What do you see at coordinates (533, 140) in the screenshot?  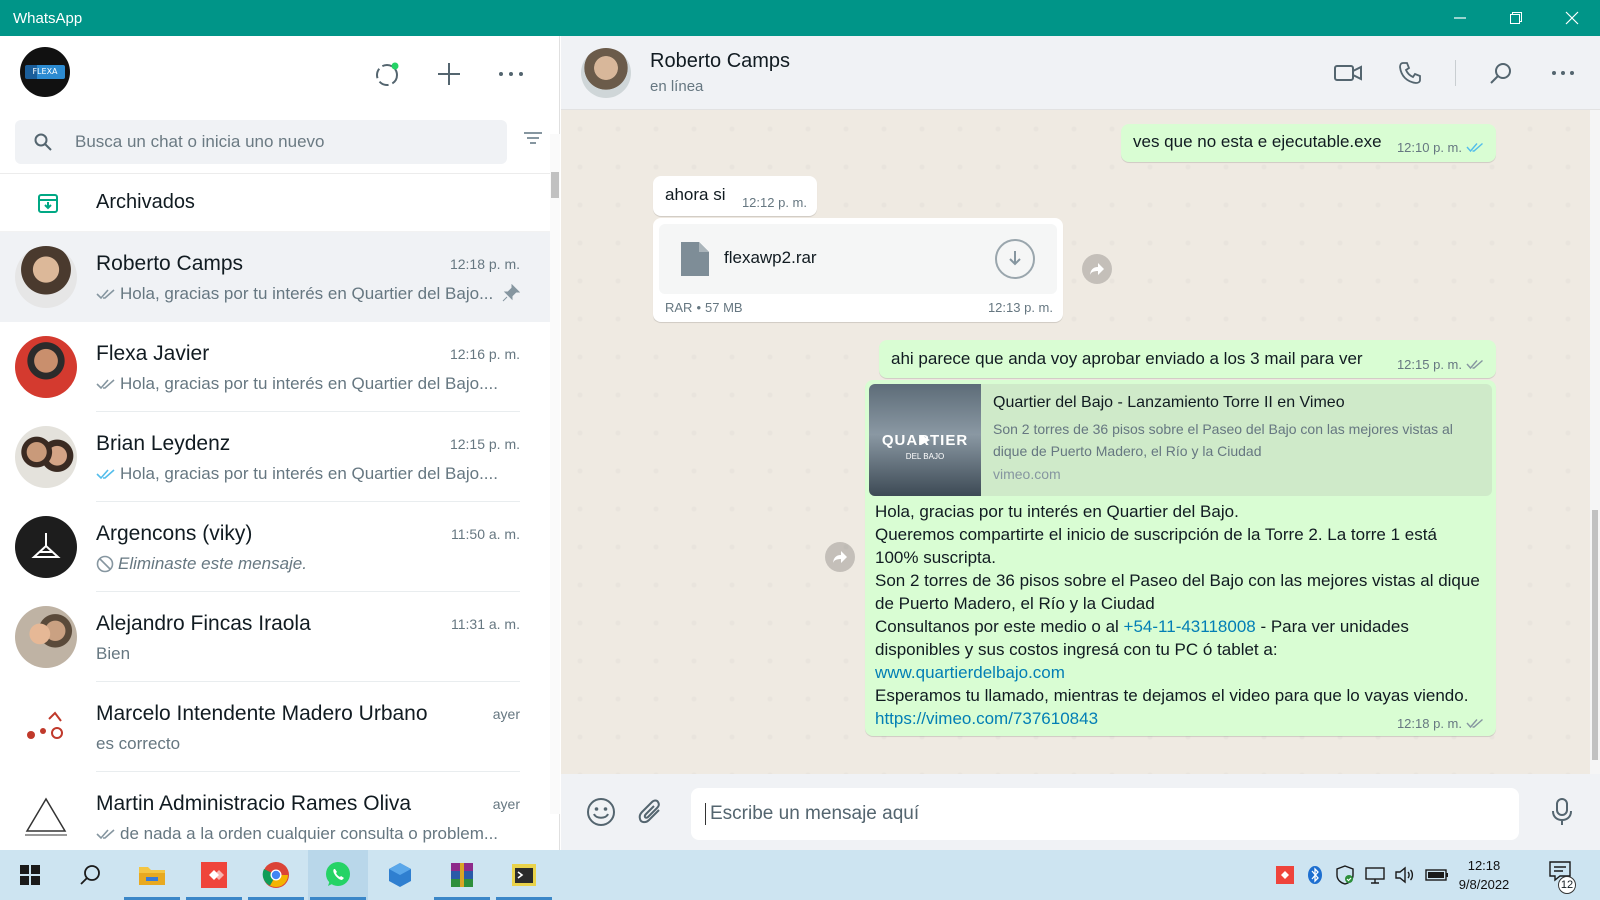 I see `filter-button` at bounding box center [533, 140].